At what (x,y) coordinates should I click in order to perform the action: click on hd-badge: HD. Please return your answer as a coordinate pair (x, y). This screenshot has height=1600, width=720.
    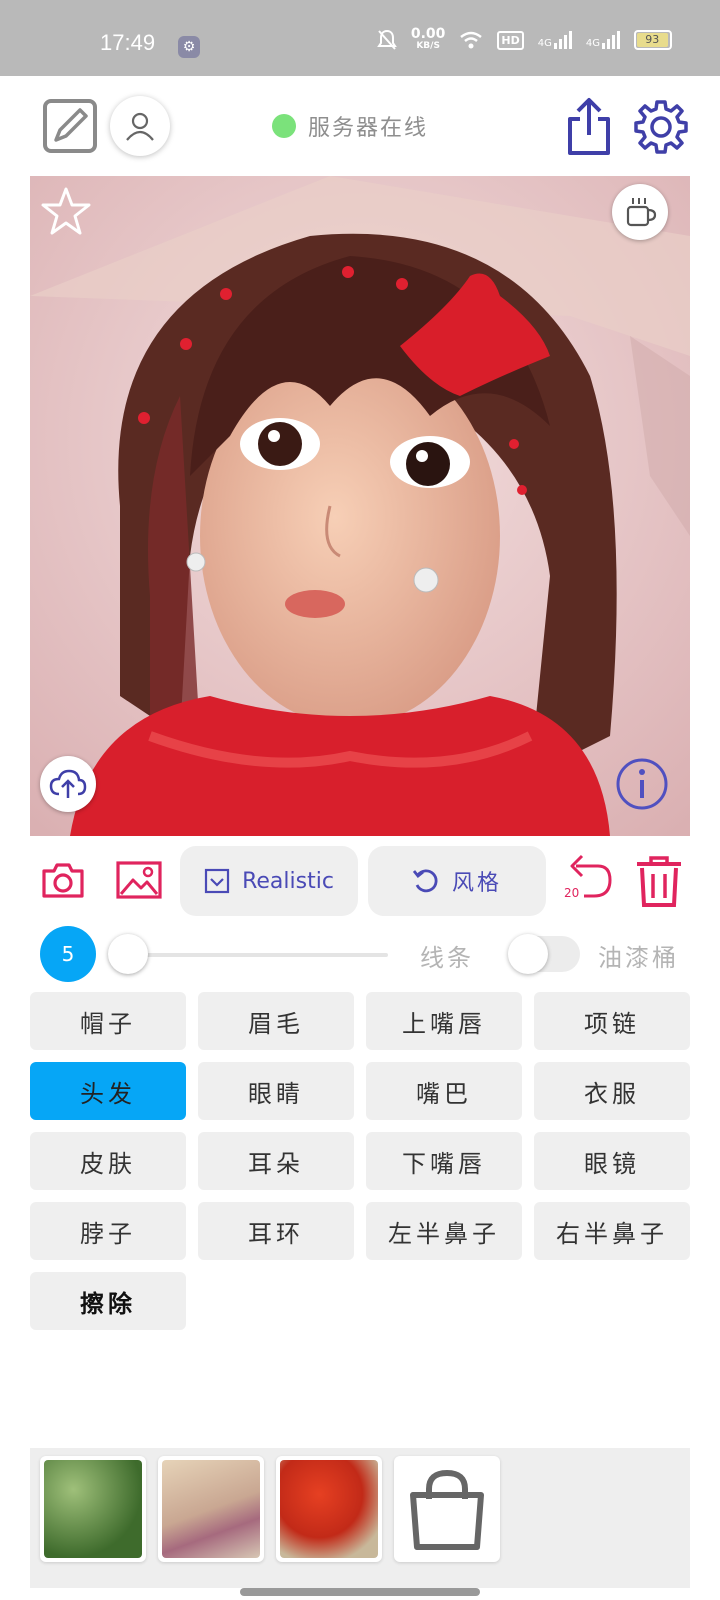
    Looking at the image, I should click on (510, 40).